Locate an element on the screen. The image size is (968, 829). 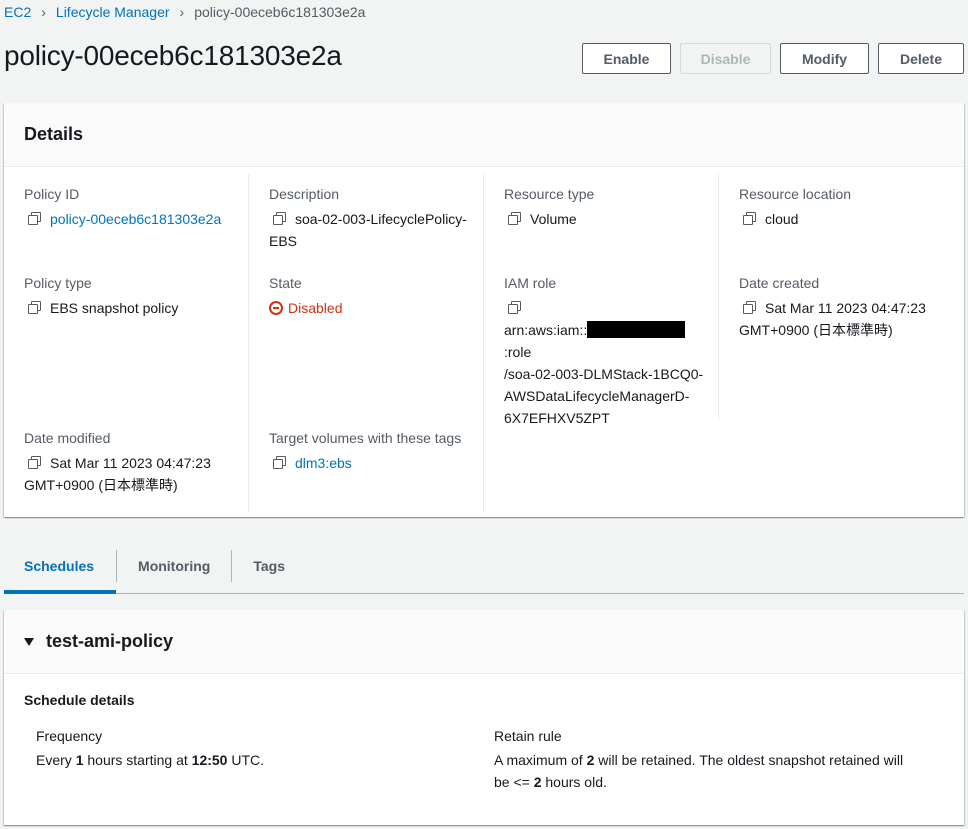
schedule-header: test-ami-policy is located at coordinates (484, 642).